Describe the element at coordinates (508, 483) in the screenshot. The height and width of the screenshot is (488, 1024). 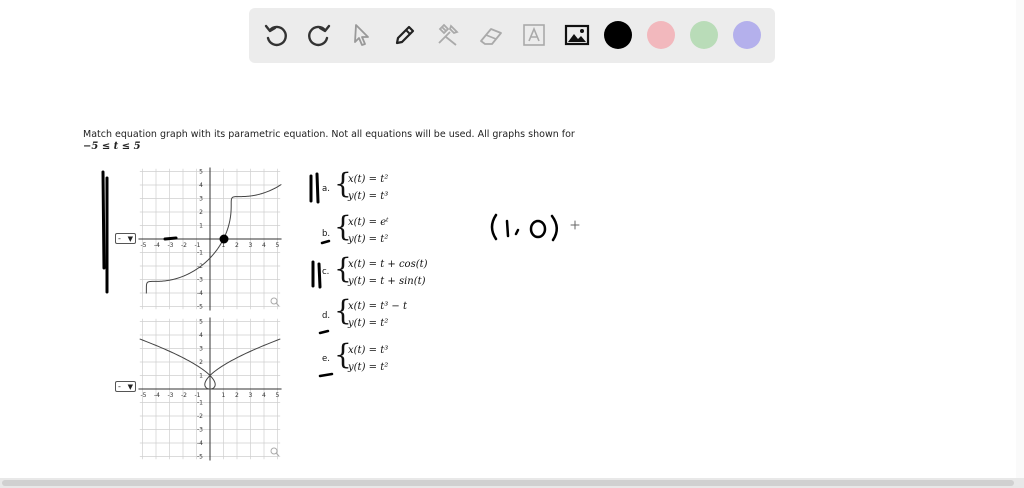
I see `scrollbar-thumb` at that location.